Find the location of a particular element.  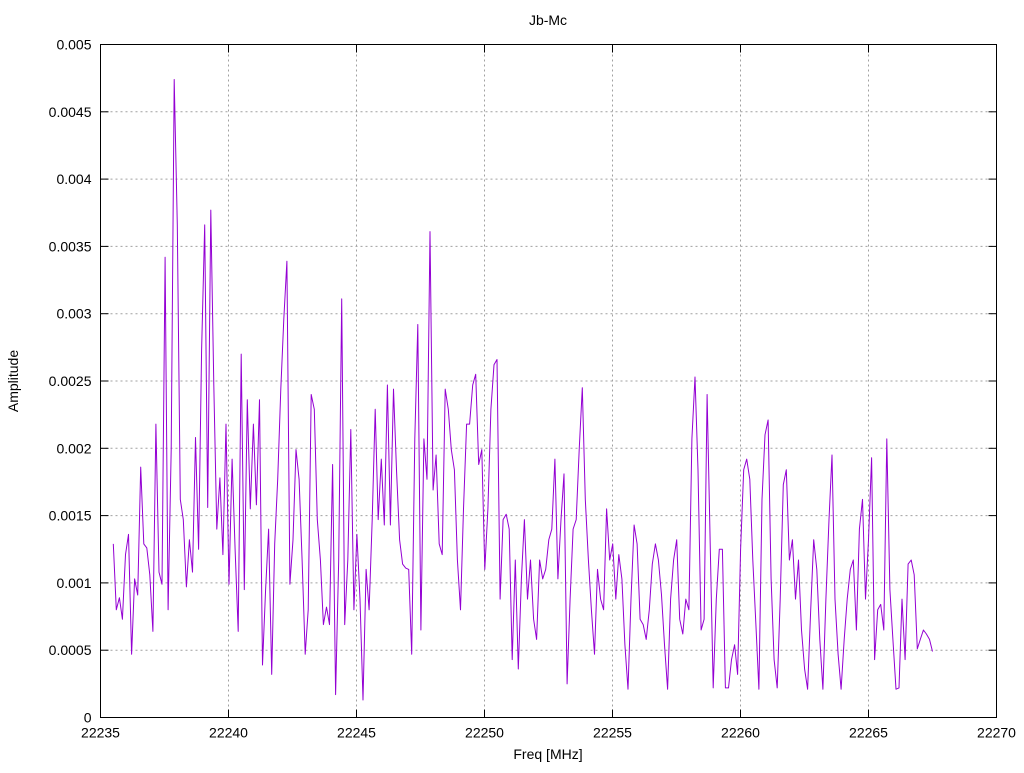

y-tick-label: 0 is located at coordinates (88, 718).